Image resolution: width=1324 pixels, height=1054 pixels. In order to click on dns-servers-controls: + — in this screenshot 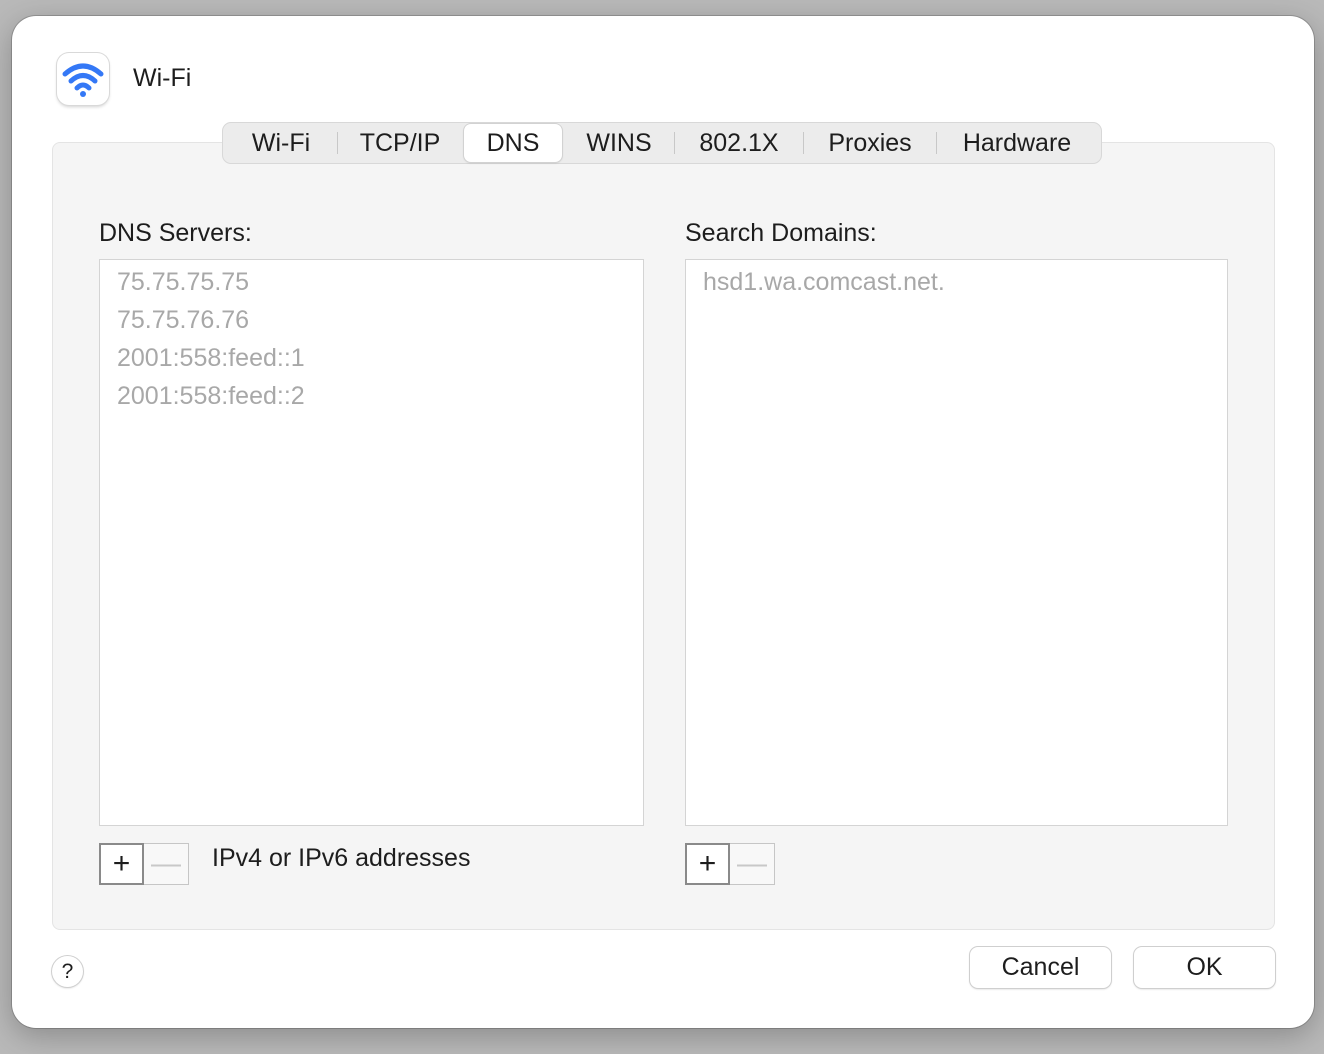, I will do `click(144, 864)`.